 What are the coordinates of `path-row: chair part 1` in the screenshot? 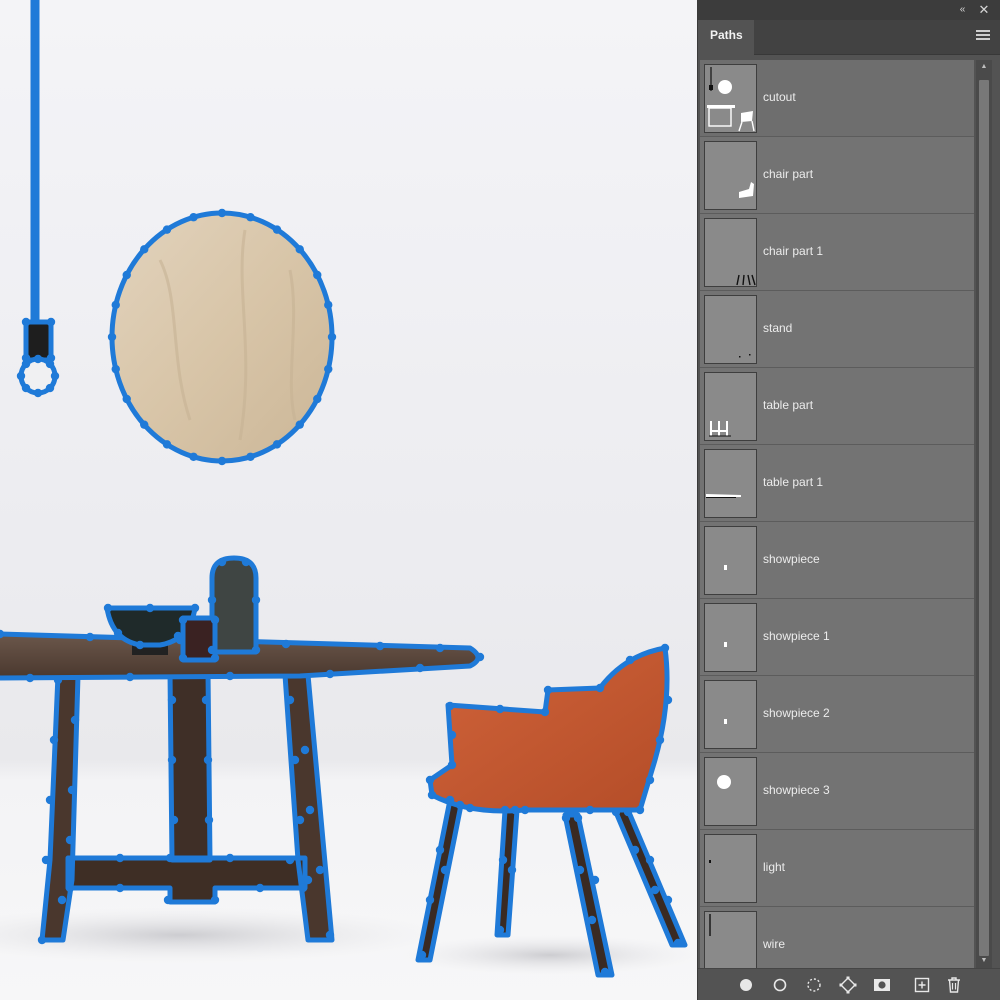 It's located at (837, 252).